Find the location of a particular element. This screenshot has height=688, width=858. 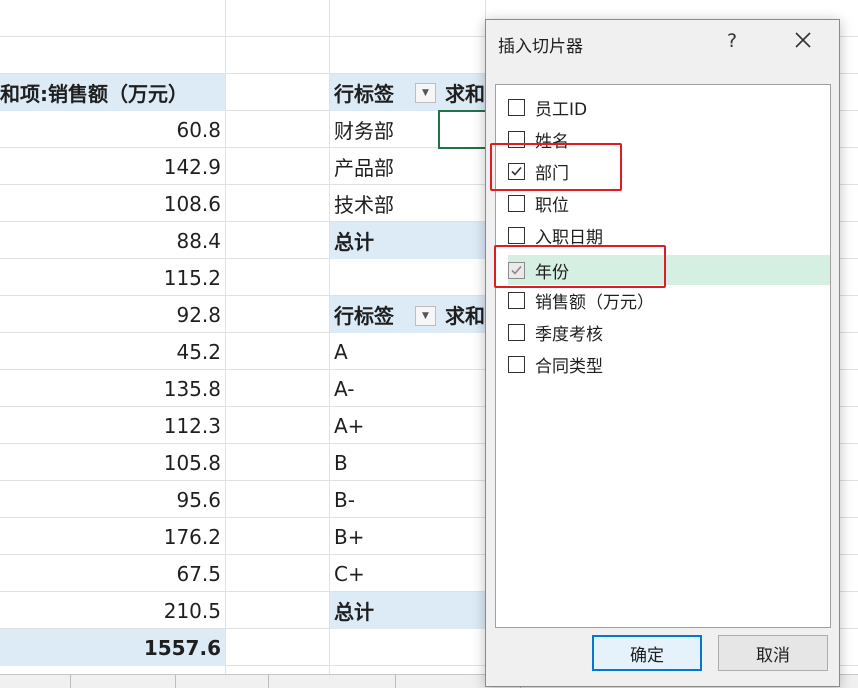

sales-value: 115.2 is located at coordinates (112, 277).